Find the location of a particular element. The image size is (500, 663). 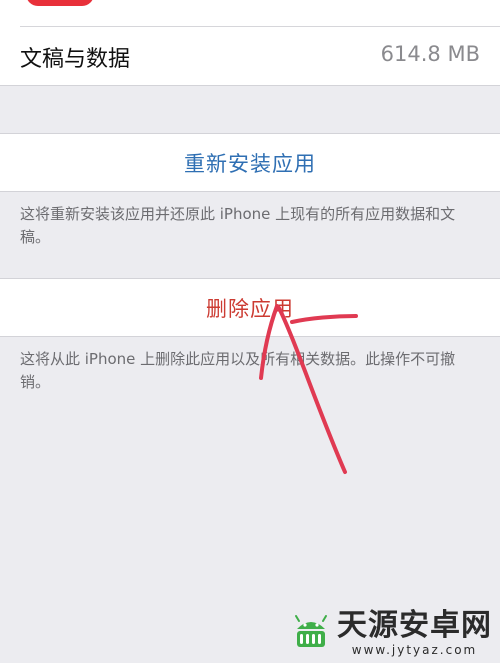

watermark-title: 天源安卓网 is located at coordinates (414, 625).